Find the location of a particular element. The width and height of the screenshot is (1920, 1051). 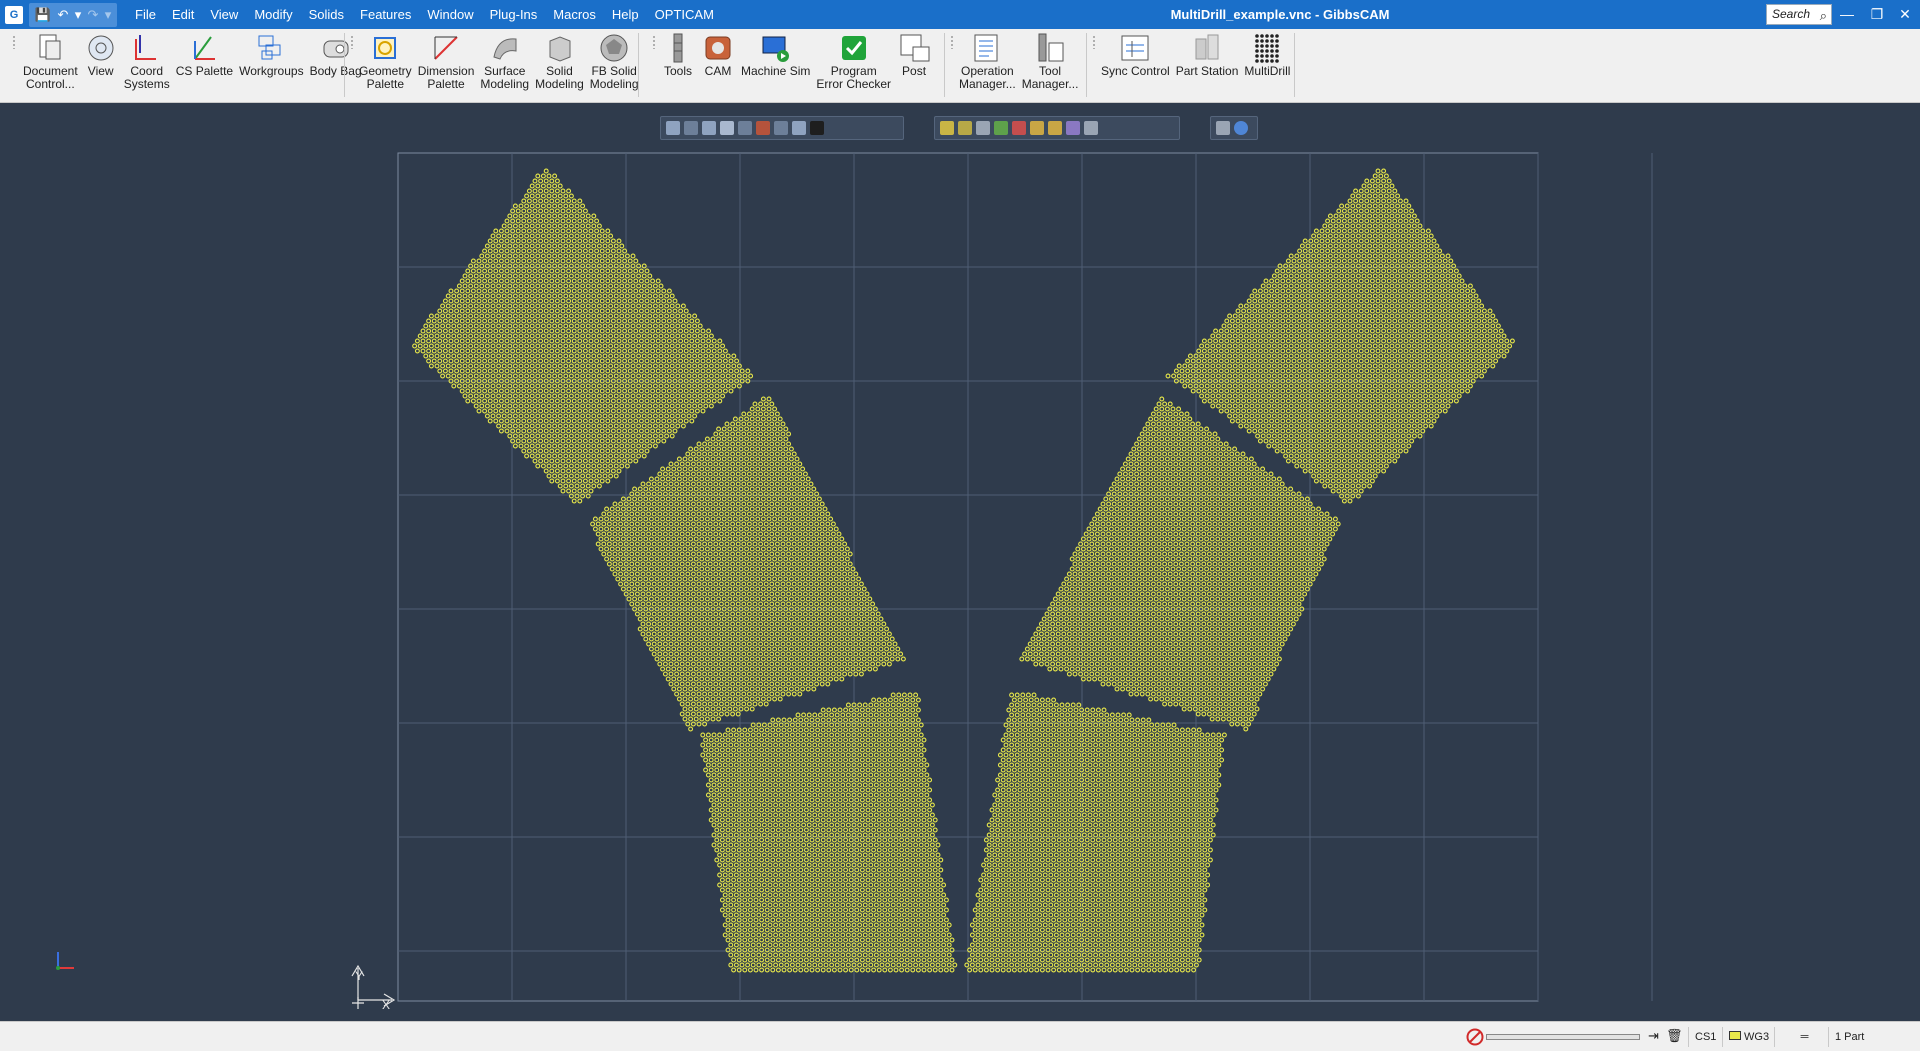

menu-features: Features is located at coordinates (385, 14).